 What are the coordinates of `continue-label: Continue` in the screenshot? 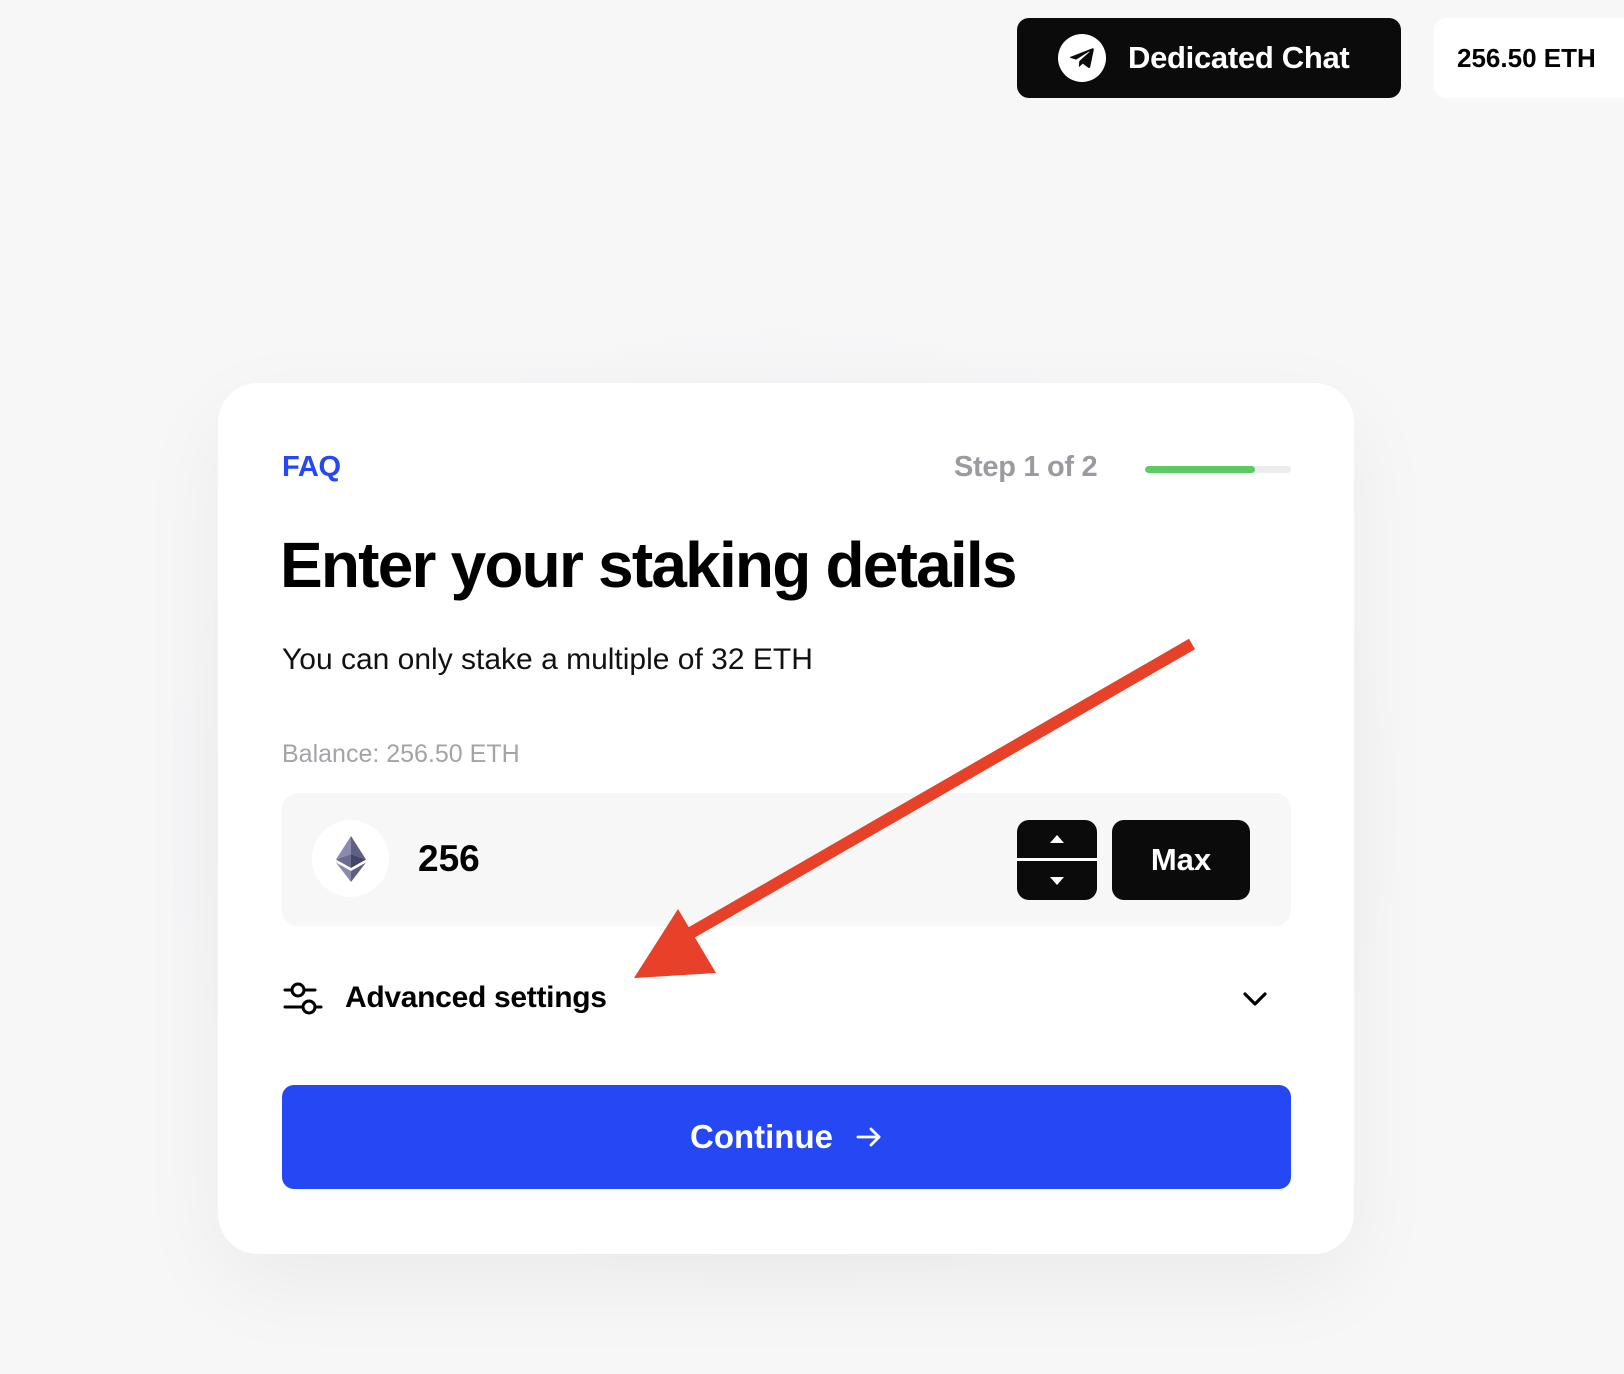 It's located at (761, 1136).